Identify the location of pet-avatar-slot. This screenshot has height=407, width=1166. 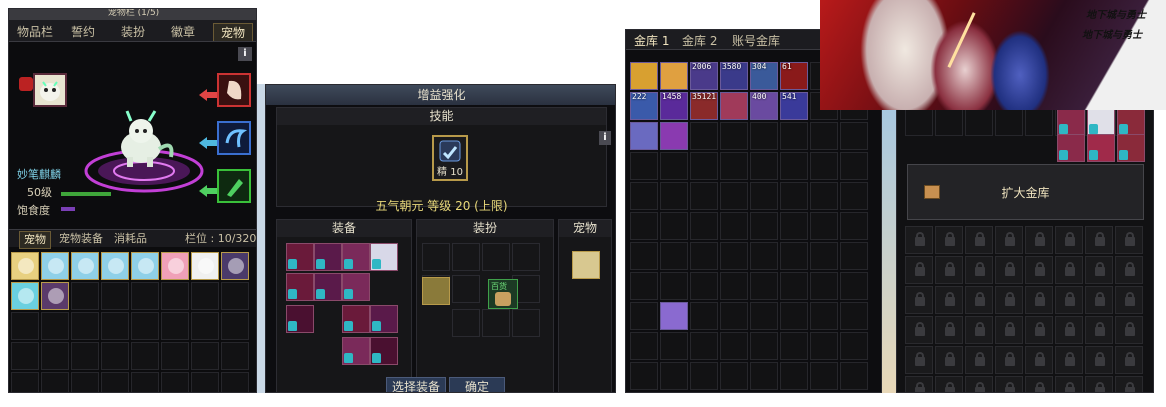
(50, 90).